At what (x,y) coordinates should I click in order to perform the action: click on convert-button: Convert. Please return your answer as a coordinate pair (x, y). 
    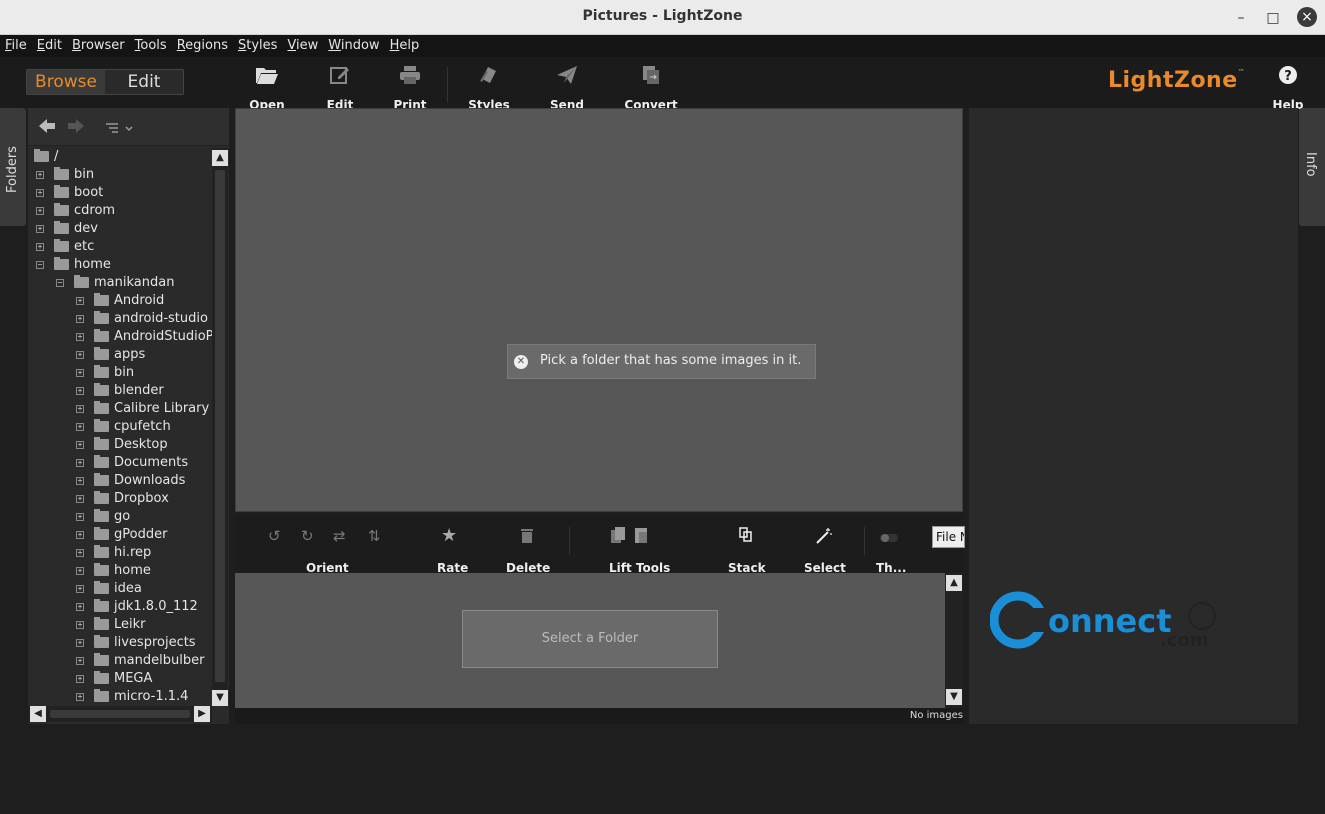
    Looking at the image, I should click on (651, 88).